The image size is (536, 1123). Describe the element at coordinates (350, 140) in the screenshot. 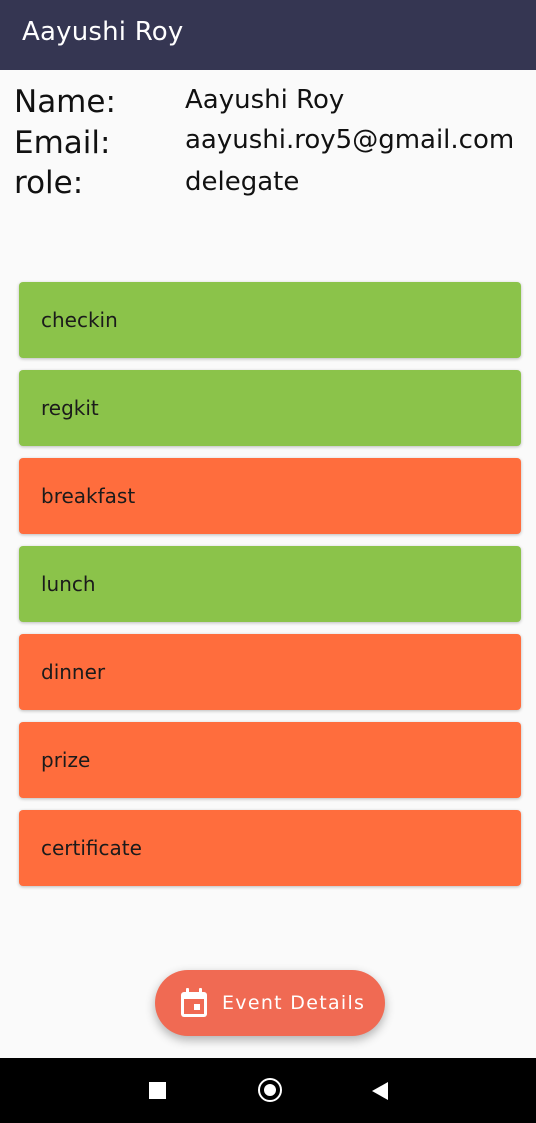

I see `email-value: aayushi.roy5@gmail.com` at that location.